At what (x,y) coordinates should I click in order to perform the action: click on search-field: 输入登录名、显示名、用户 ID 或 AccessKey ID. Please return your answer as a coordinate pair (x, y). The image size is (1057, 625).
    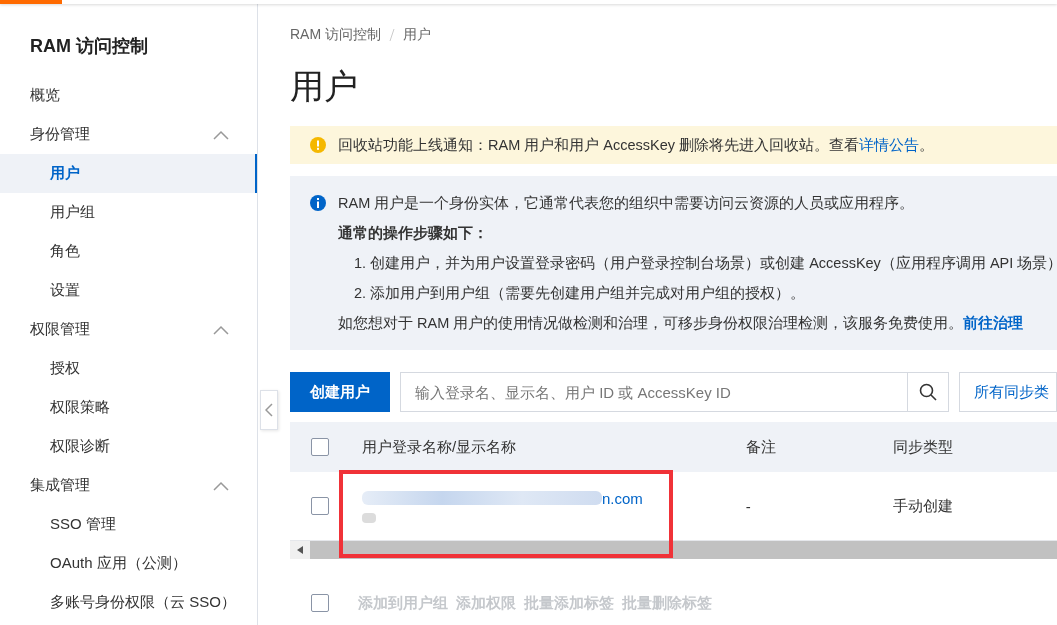
    Looking at the image, I should click on (653, 392).